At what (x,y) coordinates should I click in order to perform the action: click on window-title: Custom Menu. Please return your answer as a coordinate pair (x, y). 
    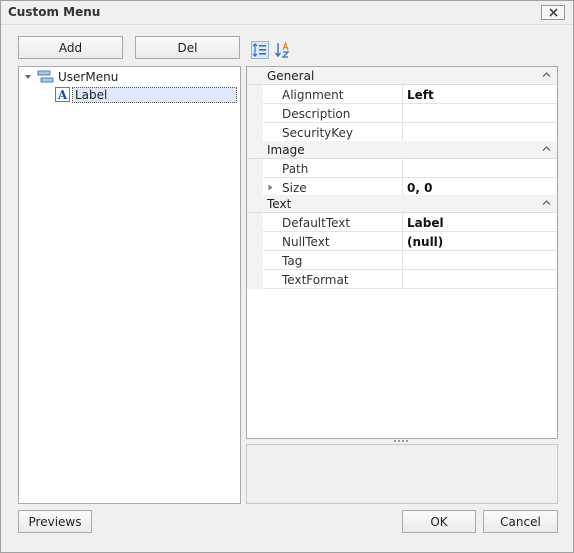
    Looking at the image, I should click on (54, 12).